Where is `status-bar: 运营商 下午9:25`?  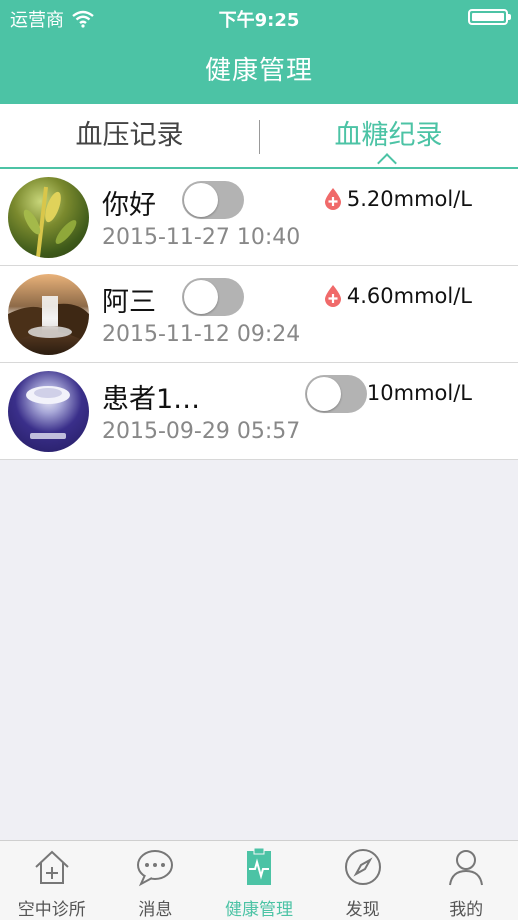 status-bar: 运营商 下午9:25 is located at coordinates (259, 17).